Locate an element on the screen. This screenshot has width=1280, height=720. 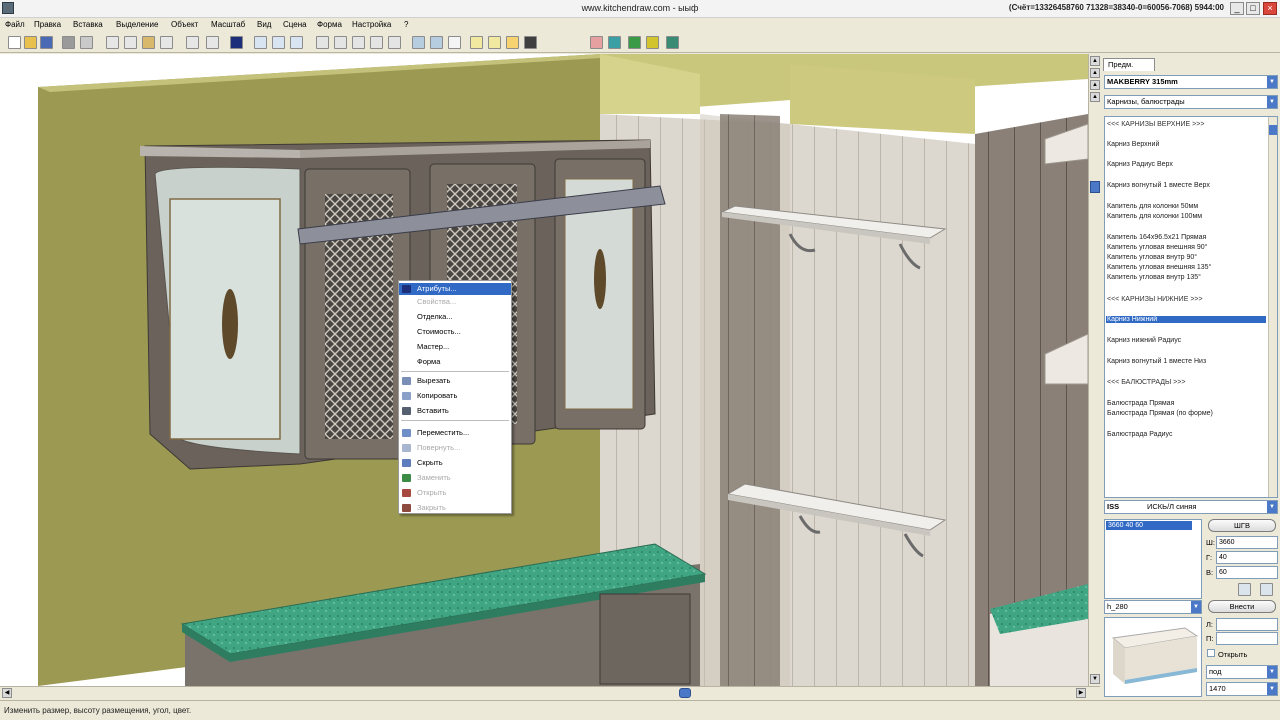
render-view-icon is located at coordinates (494, 42).